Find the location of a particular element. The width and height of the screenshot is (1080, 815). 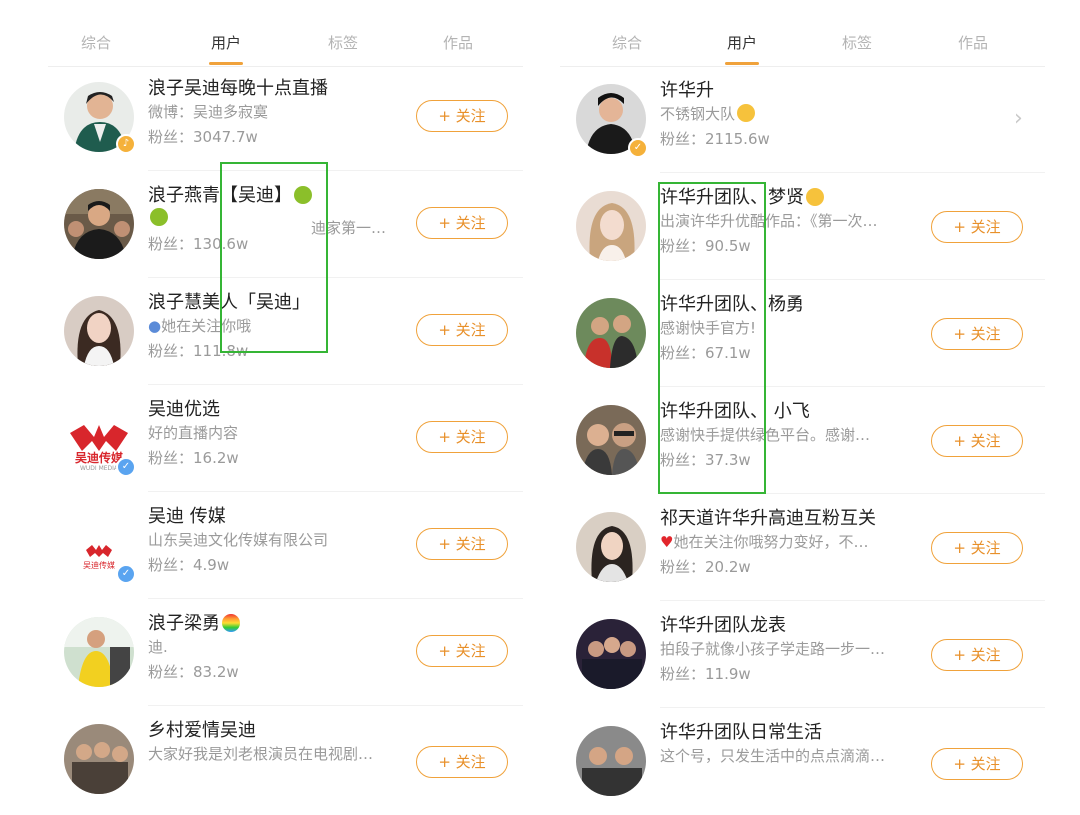

active-tab-indicator is located at coordinates (742, 63).